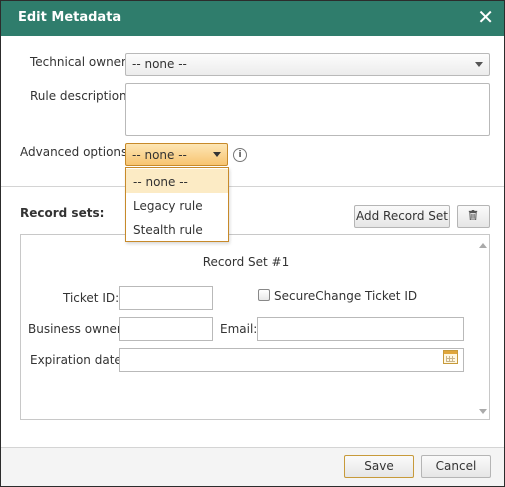 This screenshot has width=505, height=487. Describe the element at coordinates (483, 245) in the screenshot. I see `scroll-up-icon` at that location.